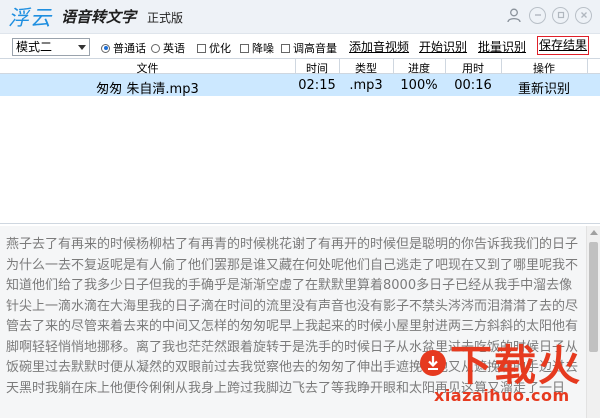 This screenshot has height=418, width=600. Describe the element at coordinates (263, 48) in the screenshot. I see `checkbox-denoise-label: 降噪` at that location.